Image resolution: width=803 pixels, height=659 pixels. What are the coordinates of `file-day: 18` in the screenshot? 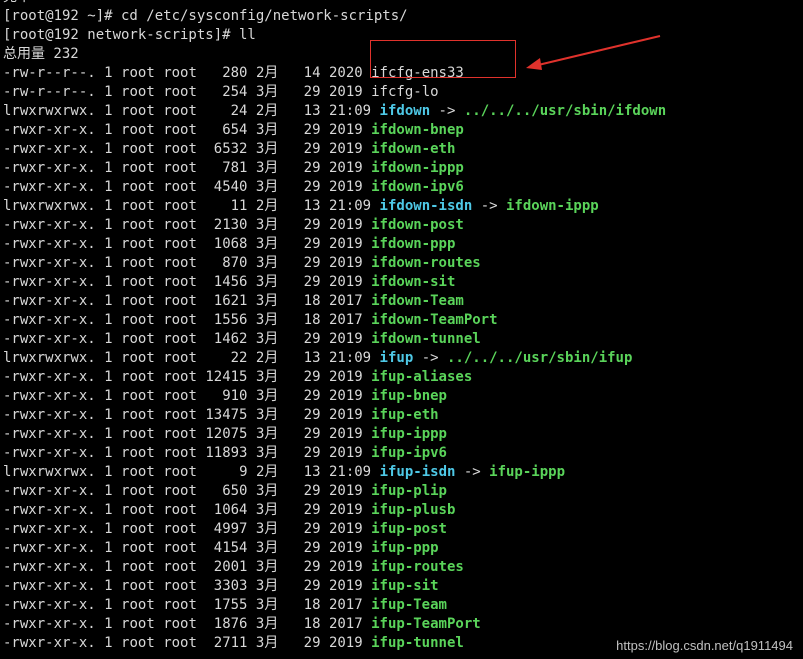 It's located at (312, 301).